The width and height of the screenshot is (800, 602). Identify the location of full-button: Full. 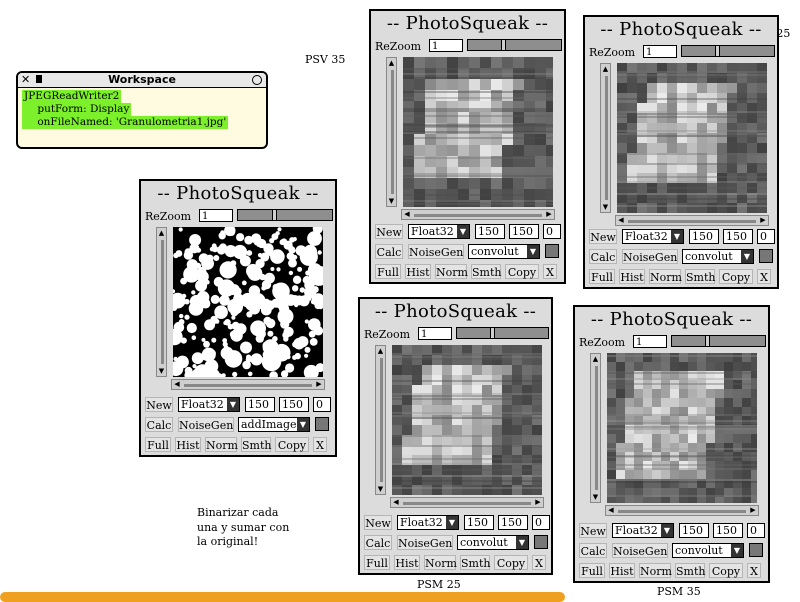
(592, 570).